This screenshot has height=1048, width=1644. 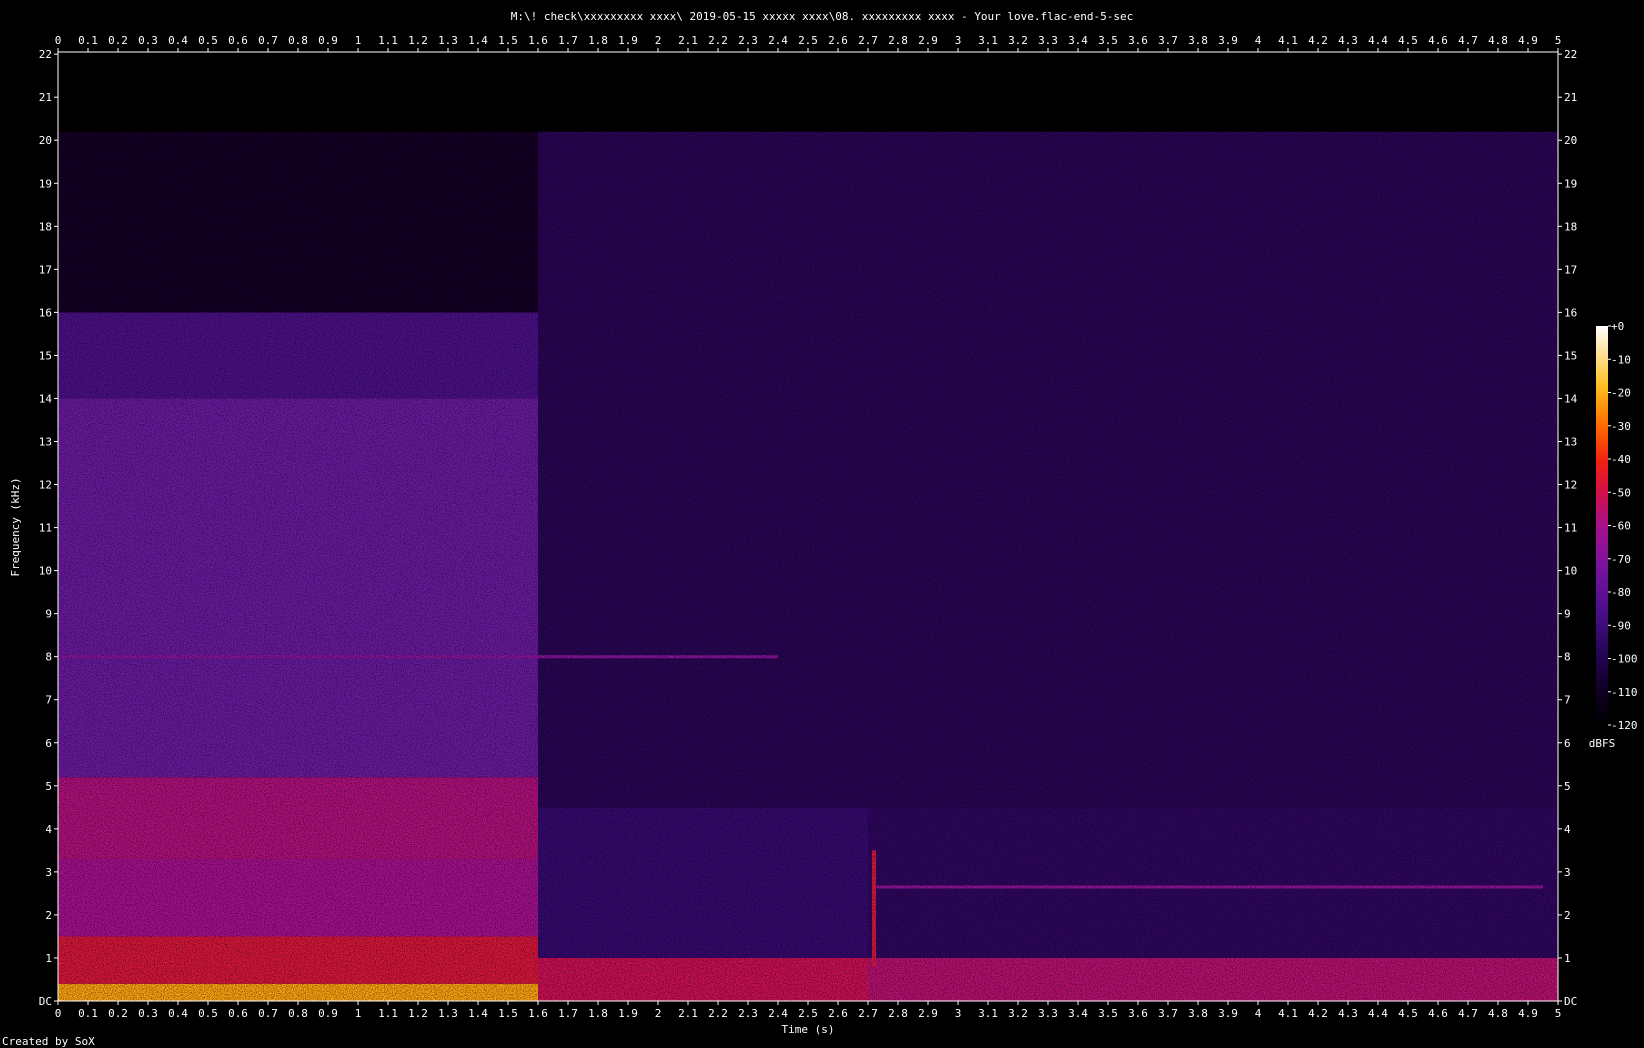 I want to click on x-tick-label: 3.4, so click(x=1078, y=1013).